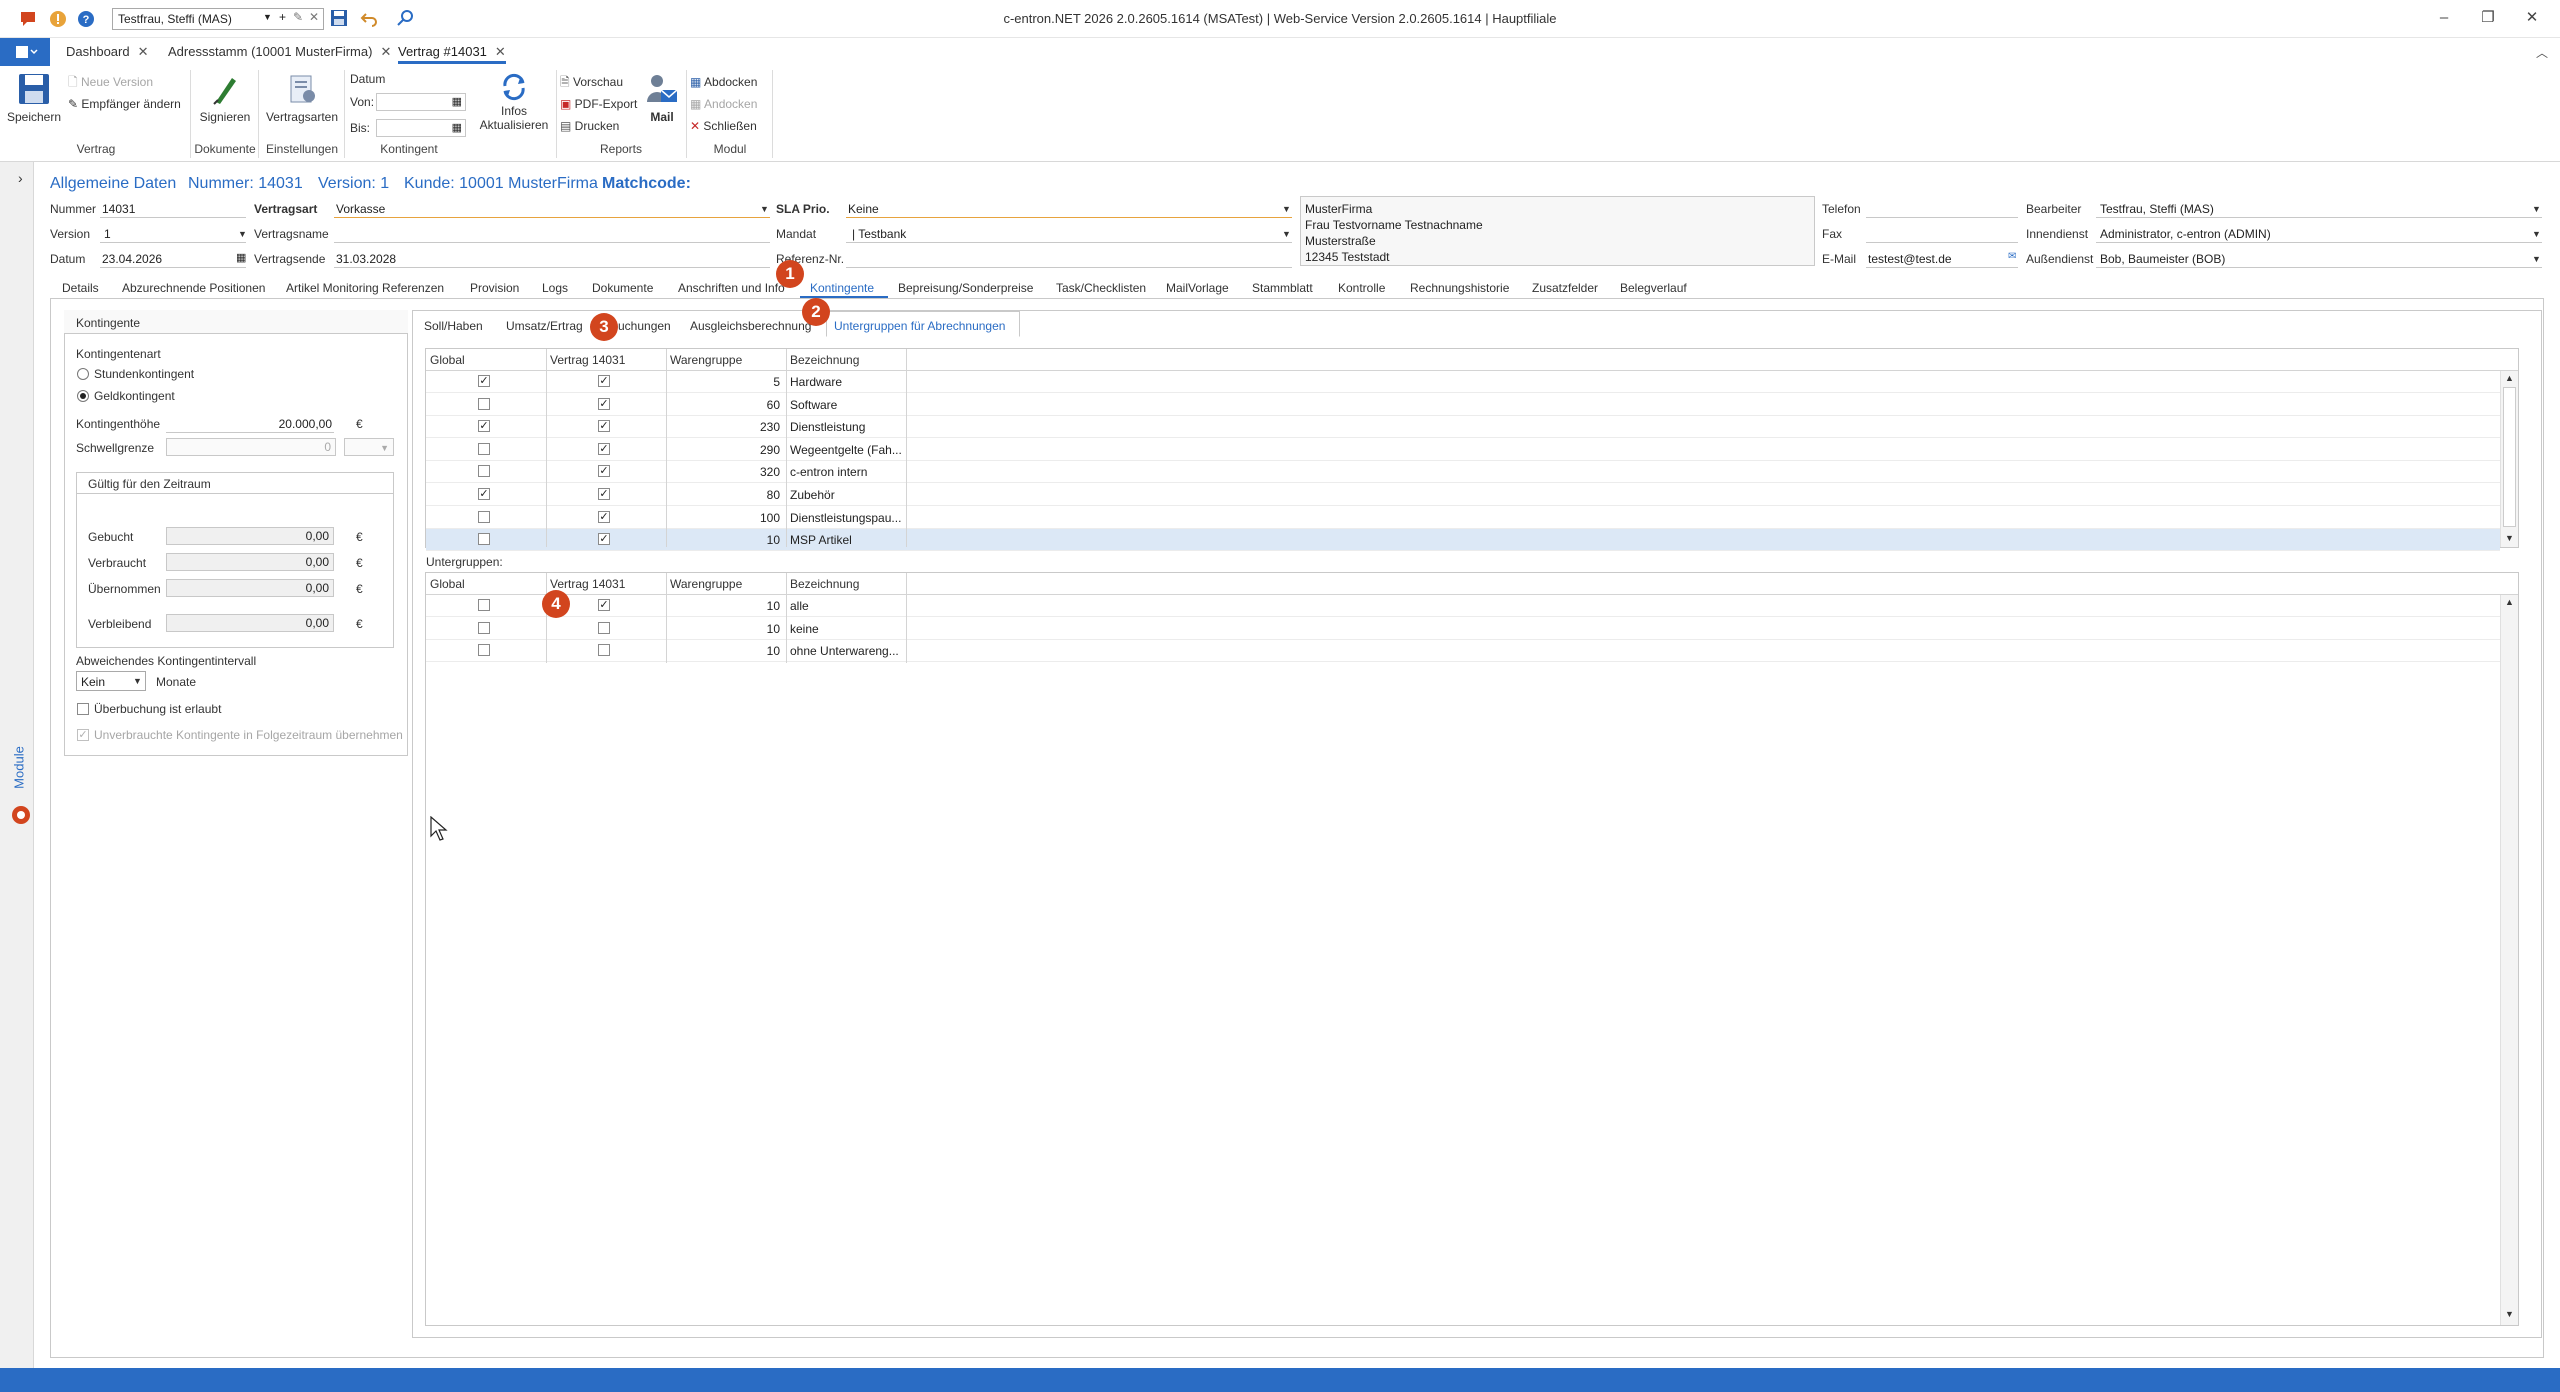  I want to click on schwellgrenze-unit-select: ▼, so click(369, 447).